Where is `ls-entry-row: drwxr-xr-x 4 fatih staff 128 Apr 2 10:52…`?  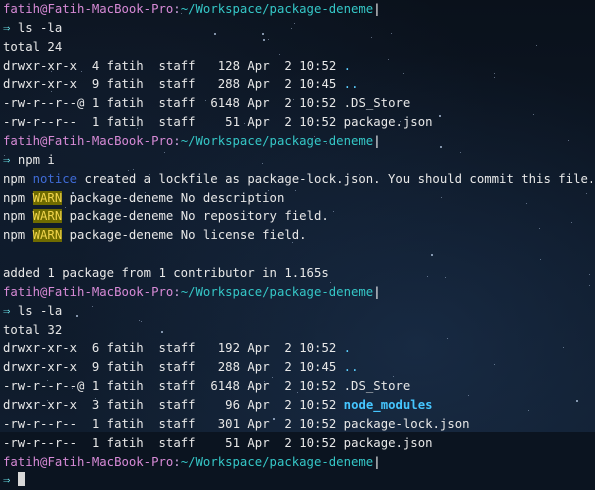 ls-entry-row: drwxr-xr-x 4 fatih staff 128 Apr 2 10:52… is located at coordinates (297, 66).